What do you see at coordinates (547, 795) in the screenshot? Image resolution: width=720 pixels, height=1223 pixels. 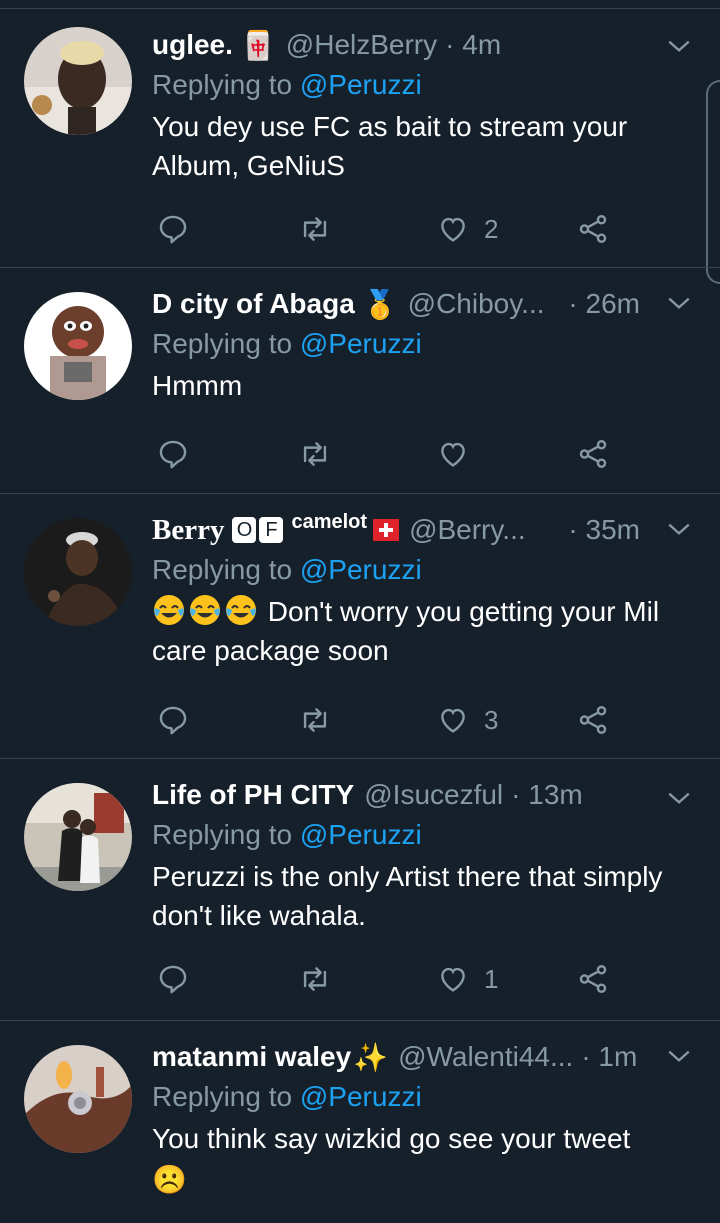 I see `timestamp: · 13m` at bounding box center [547, 795].